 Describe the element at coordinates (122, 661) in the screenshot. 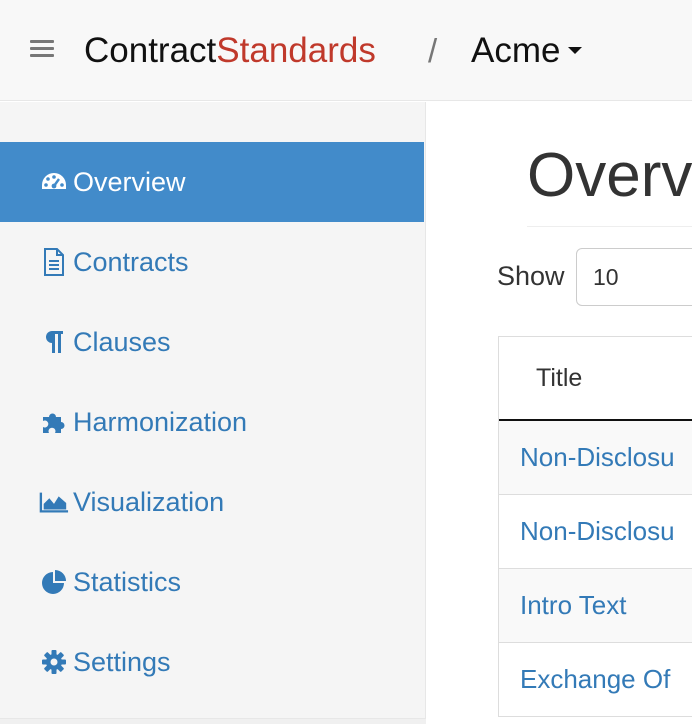

I see `sidebar-item-label: Settings` at that location.